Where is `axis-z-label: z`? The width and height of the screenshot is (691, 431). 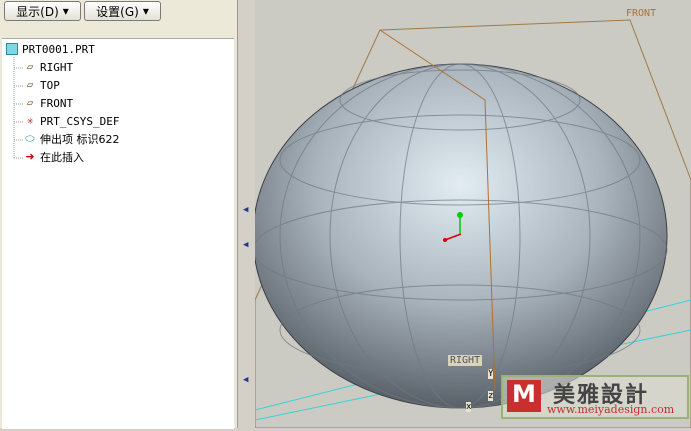 axis-z-label: z is located at coordinates (491, 396).